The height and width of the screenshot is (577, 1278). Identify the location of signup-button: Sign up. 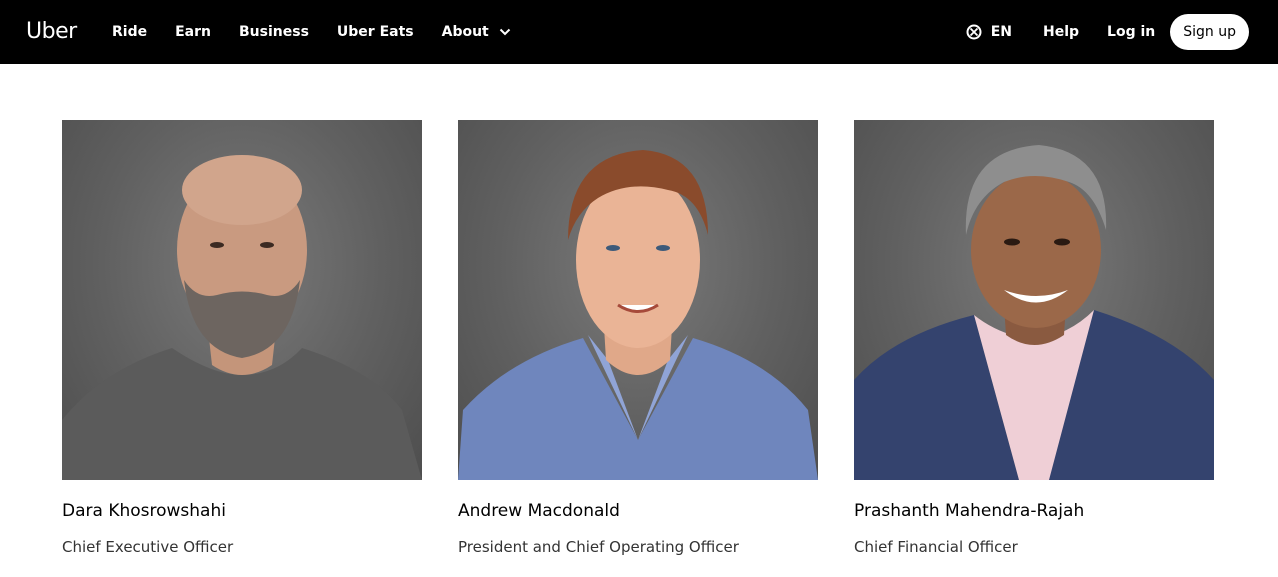
(1209, 32).